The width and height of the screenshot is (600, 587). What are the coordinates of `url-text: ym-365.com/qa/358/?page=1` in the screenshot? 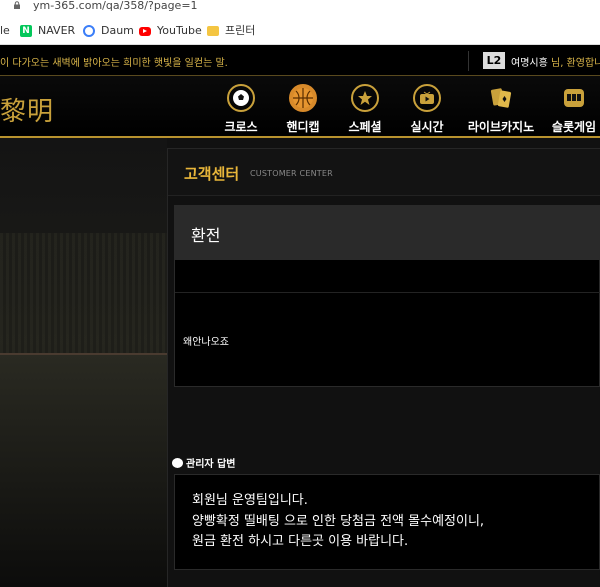 It's located at (115, 6).